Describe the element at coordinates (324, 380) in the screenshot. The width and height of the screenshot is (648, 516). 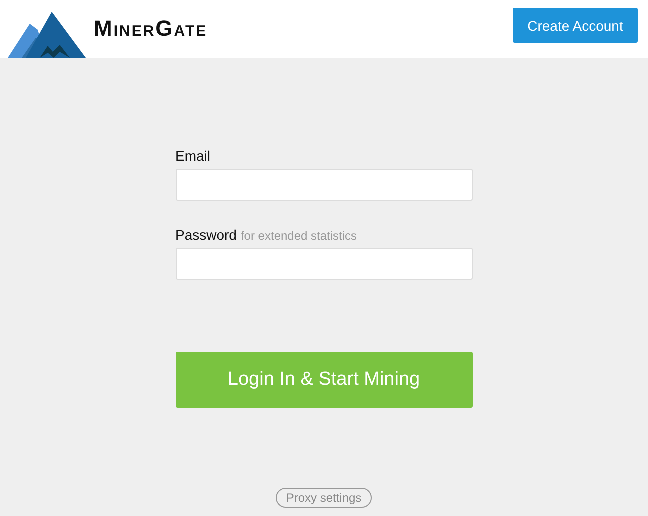
I see `login-button: Login In & Start Mining` at that location.